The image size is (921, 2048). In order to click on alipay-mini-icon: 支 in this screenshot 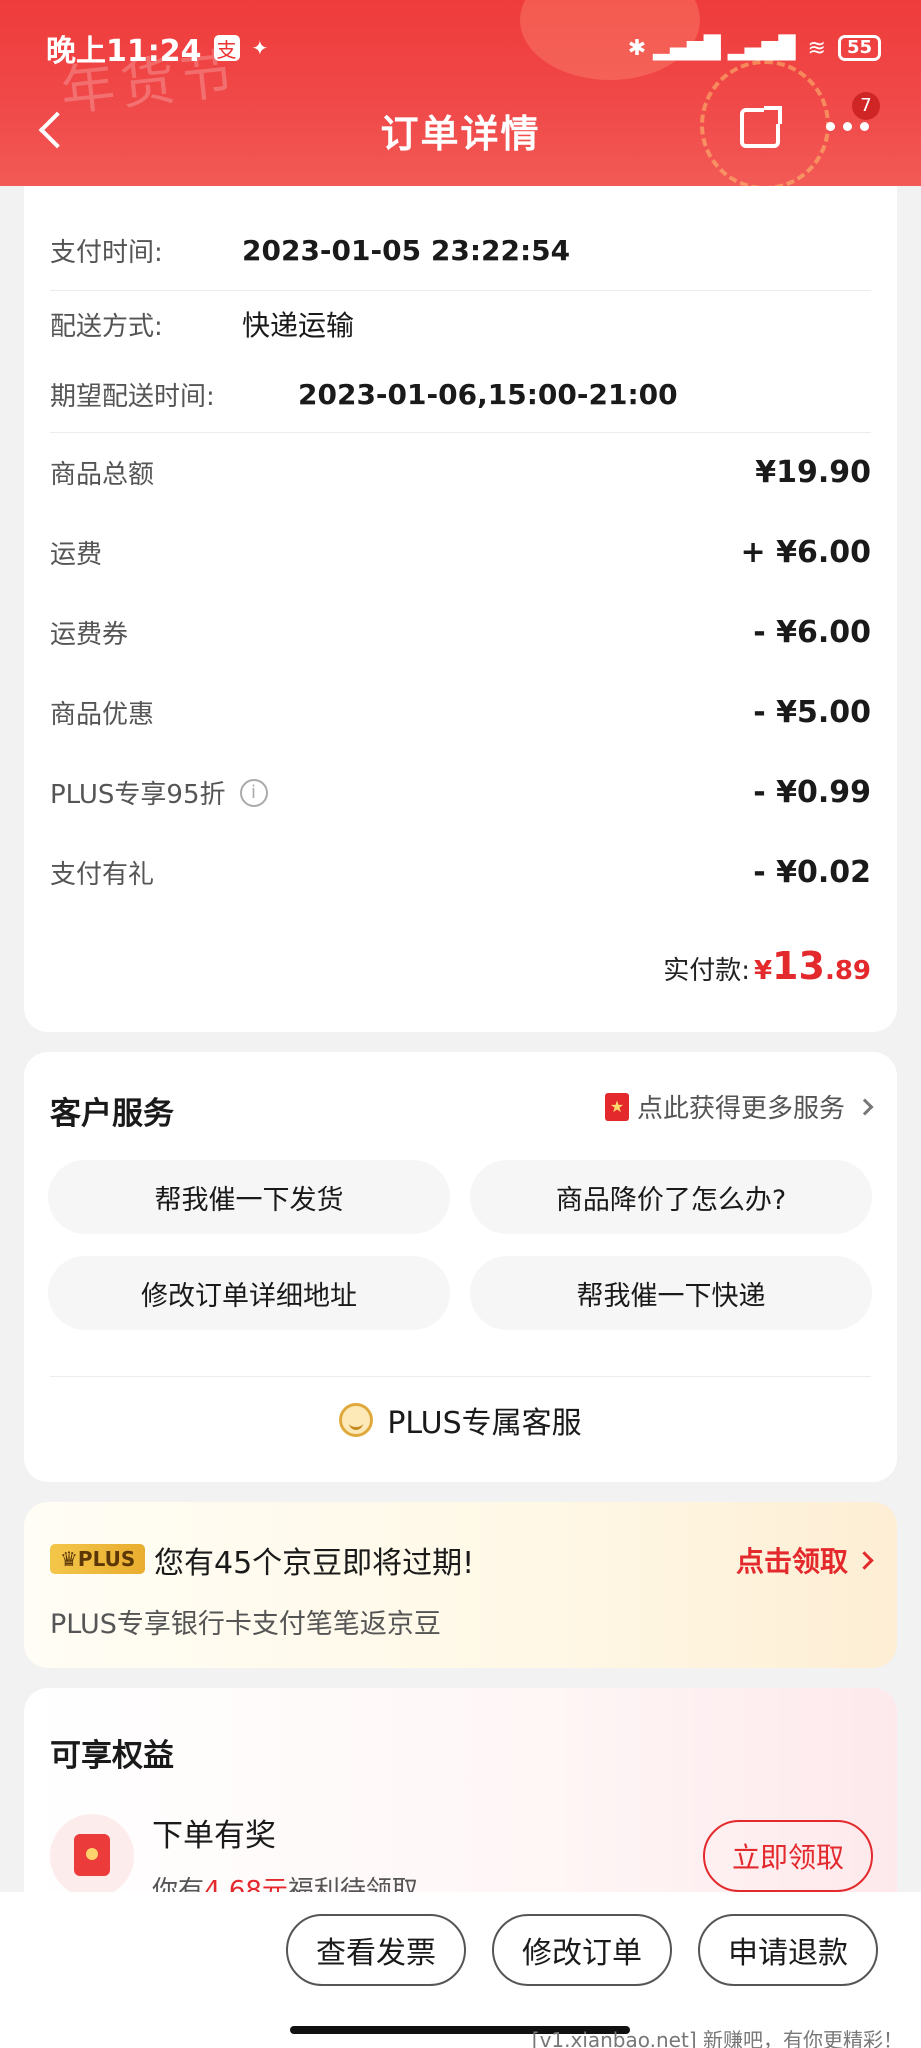, I will do `click(226, 48)`.